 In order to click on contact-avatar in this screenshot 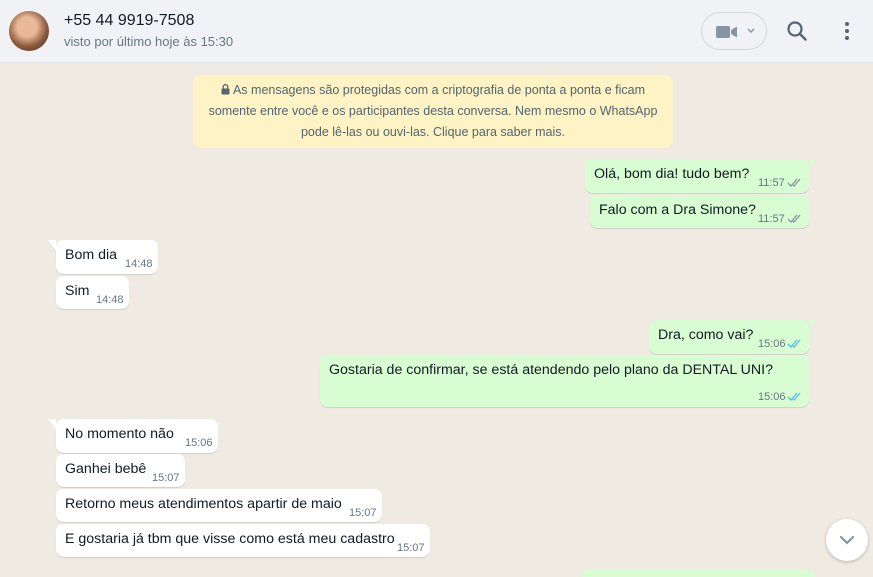, I will do `click(29, 31)`.